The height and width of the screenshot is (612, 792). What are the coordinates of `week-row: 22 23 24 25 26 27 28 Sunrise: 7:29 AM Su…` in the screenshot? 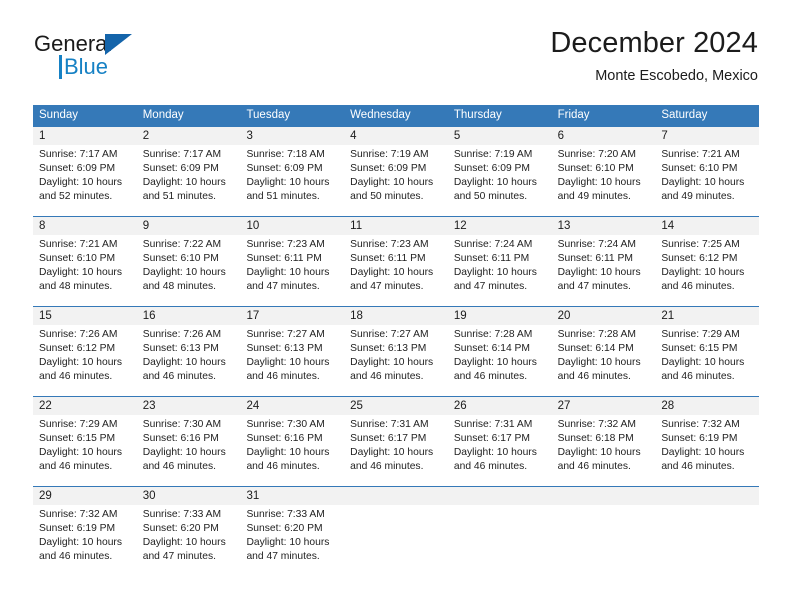 It's located at (396, 441).